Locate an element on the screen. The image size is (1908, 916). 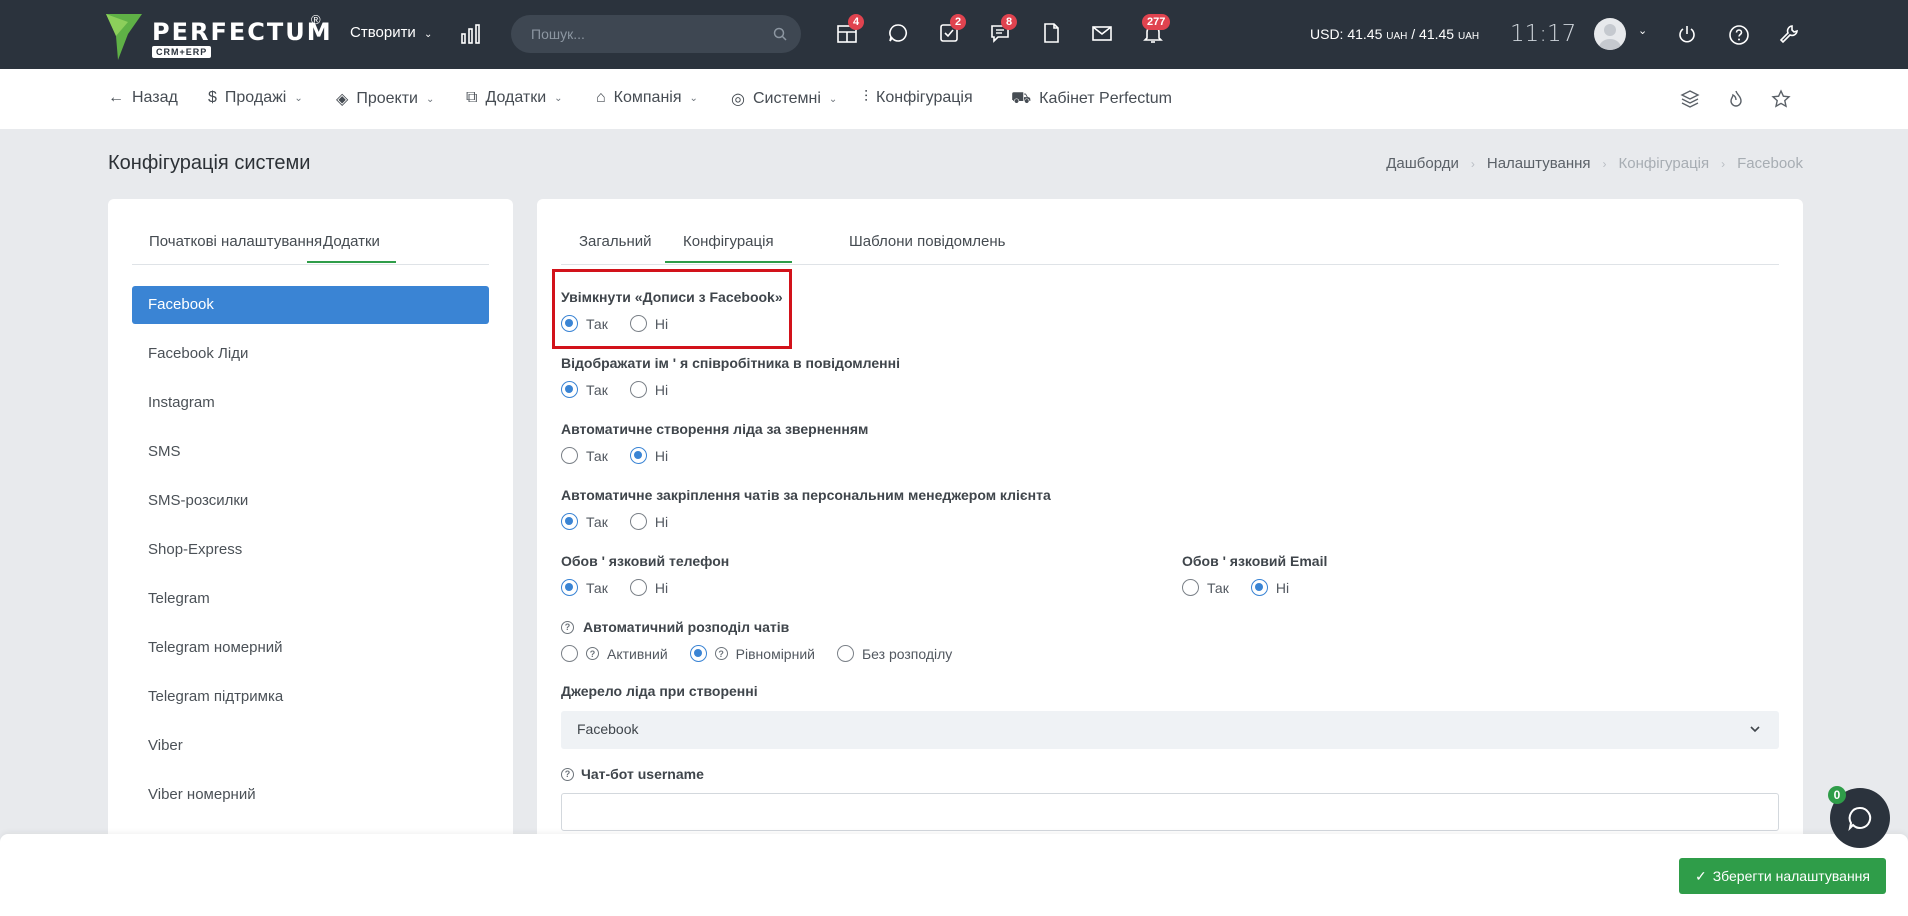
messages-icon: 8 is located at coordinates (1003, 31).